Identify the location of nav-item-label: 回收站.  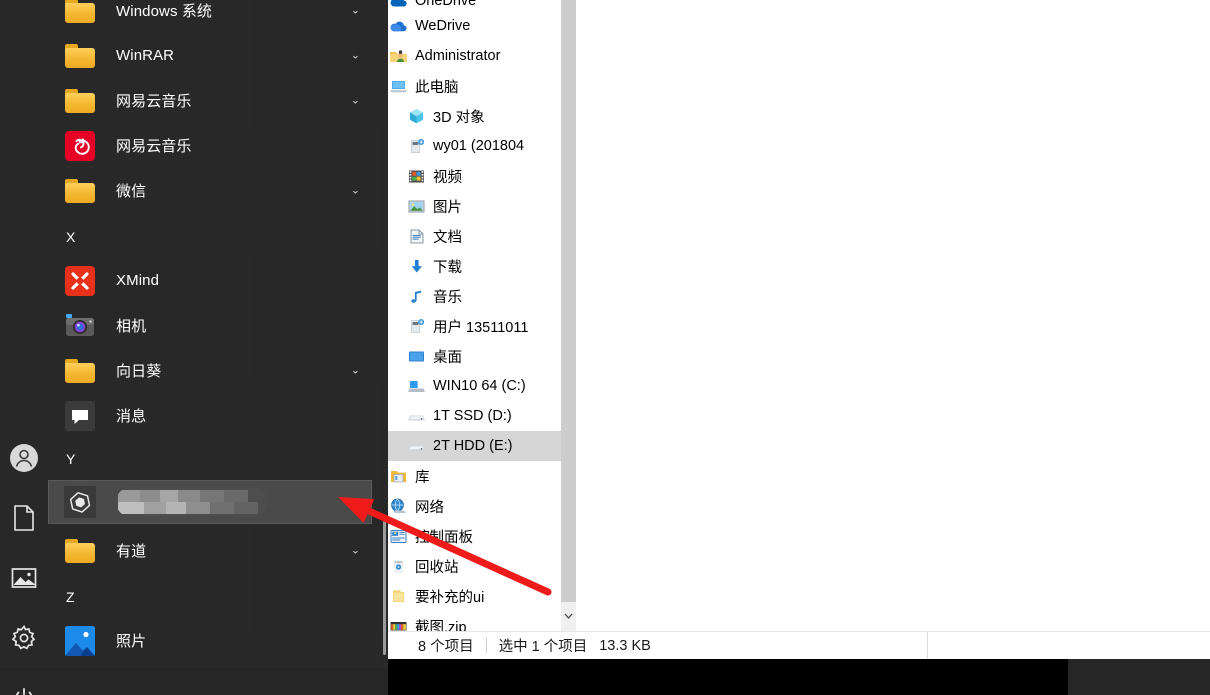
(437, 567).